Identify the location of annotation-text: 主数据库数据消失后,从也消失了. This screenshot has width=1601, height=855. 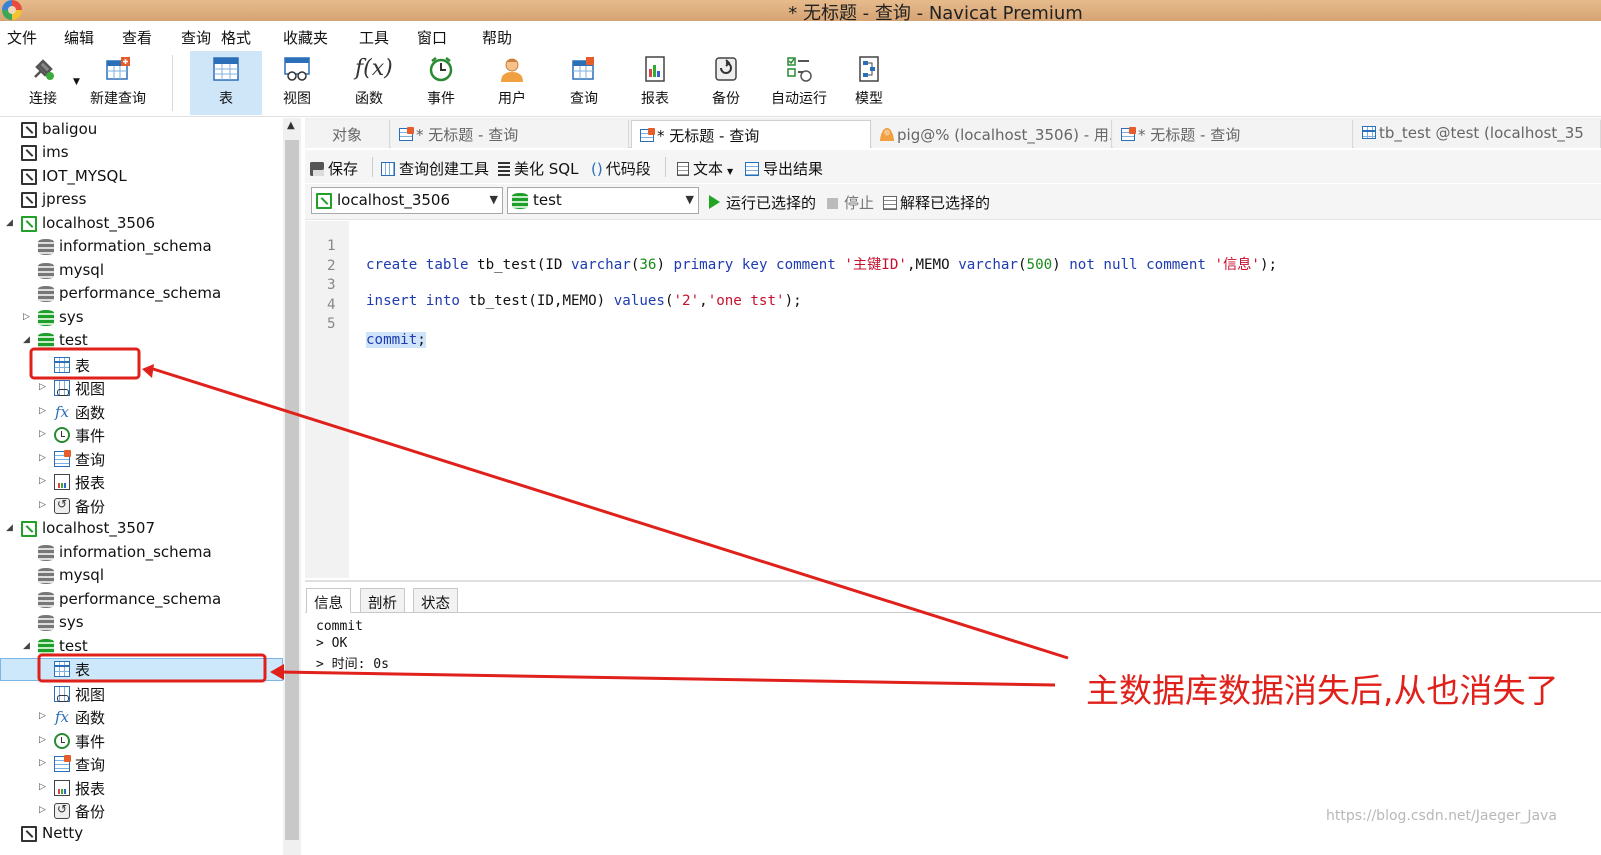
(1322, 690).